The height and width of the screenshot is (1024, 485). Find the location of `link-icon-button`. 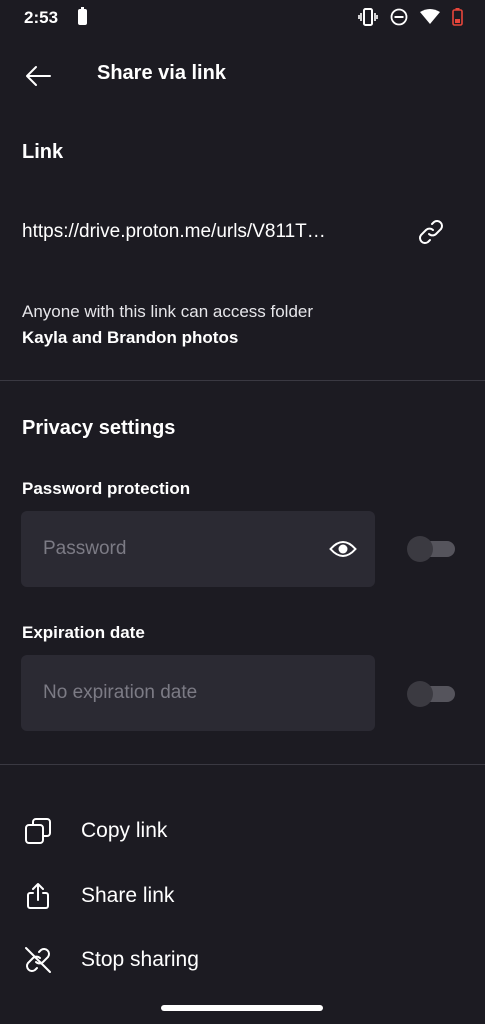

link-icon-button is located at coordinates (431, 232).